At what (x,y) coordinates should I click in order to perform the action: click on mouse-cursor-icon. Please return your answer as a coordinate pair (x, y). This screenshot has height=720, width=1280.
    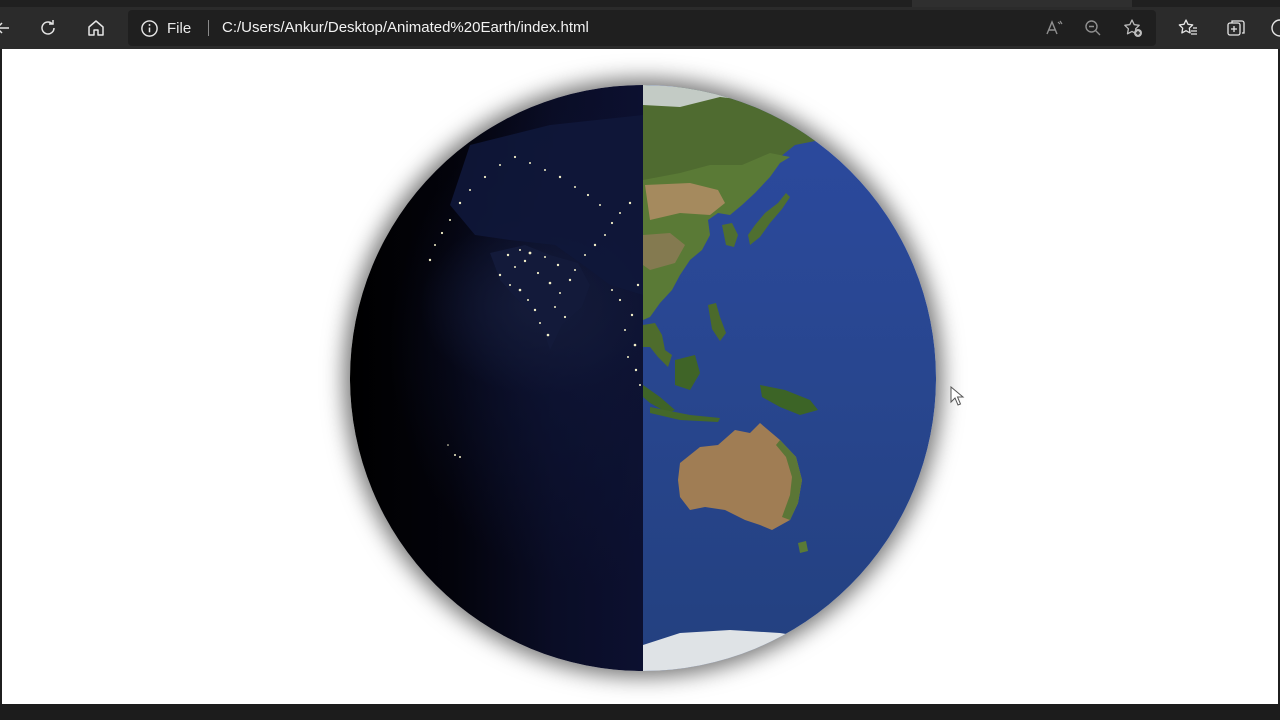
    Looking at the image, I should click on (957, 396).